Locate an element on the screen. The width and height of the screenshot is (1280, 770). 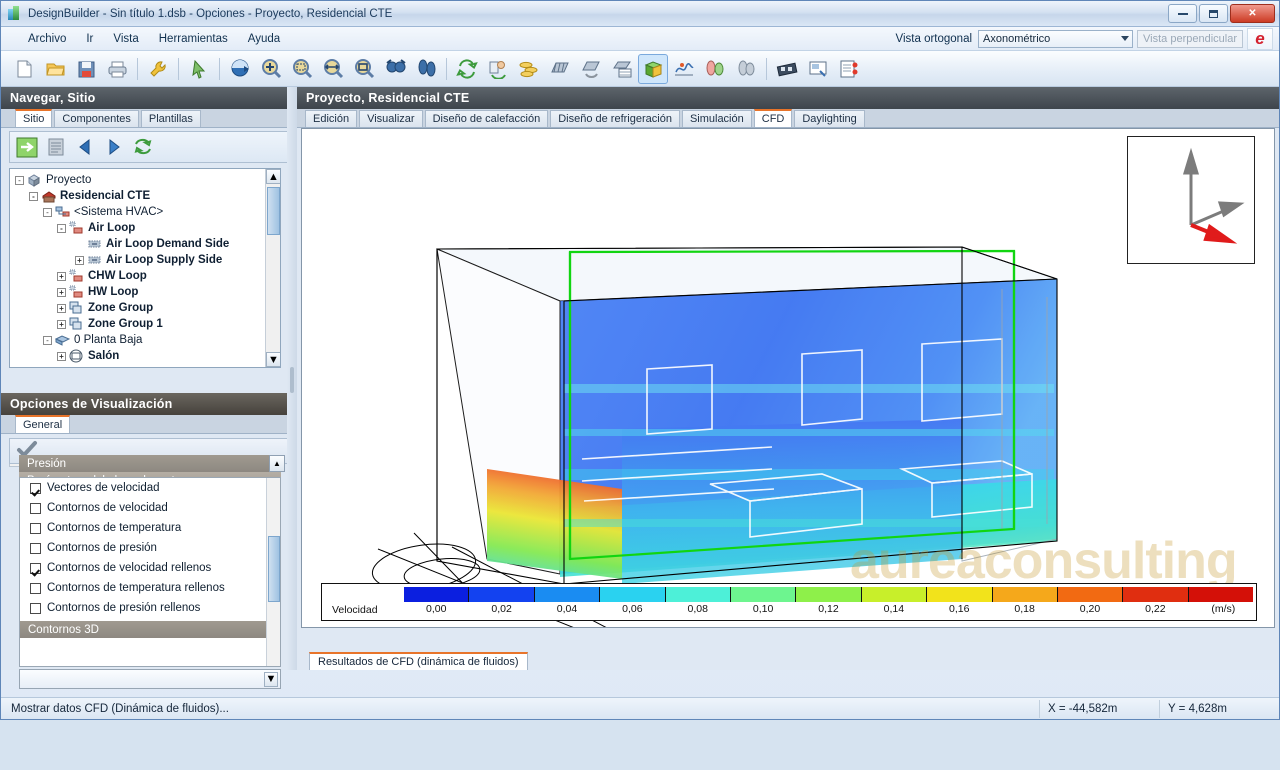
zoom-extents-icon is located at coordinates (364, 69).